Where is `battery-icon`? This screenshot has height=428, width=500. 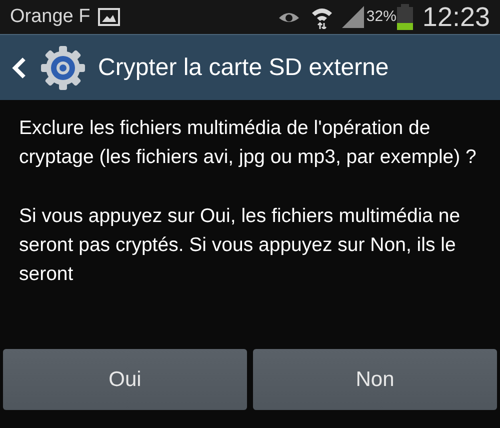 battery-icon is located at coordinates (405, 17).